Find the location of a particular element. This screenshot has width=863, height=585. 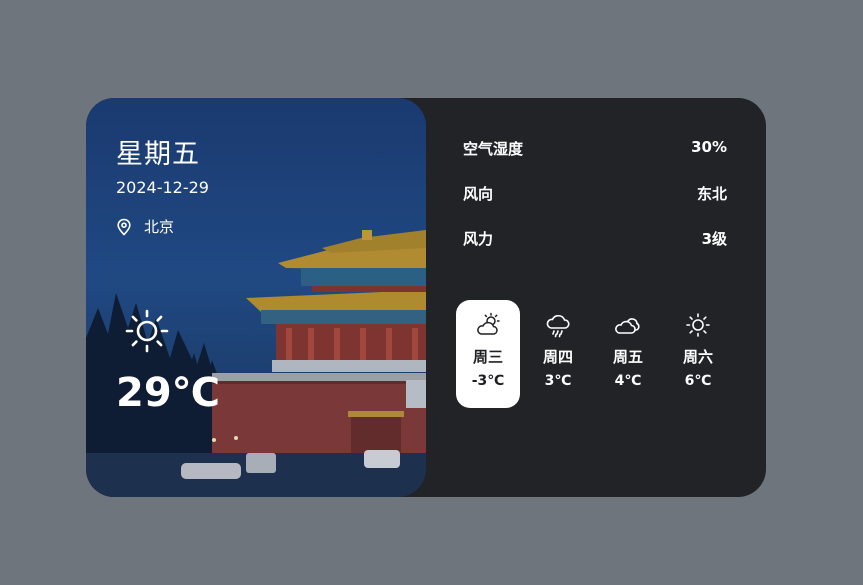

stat-row-humidity: 空气湿度 30% is located at coordinates (595, 148).